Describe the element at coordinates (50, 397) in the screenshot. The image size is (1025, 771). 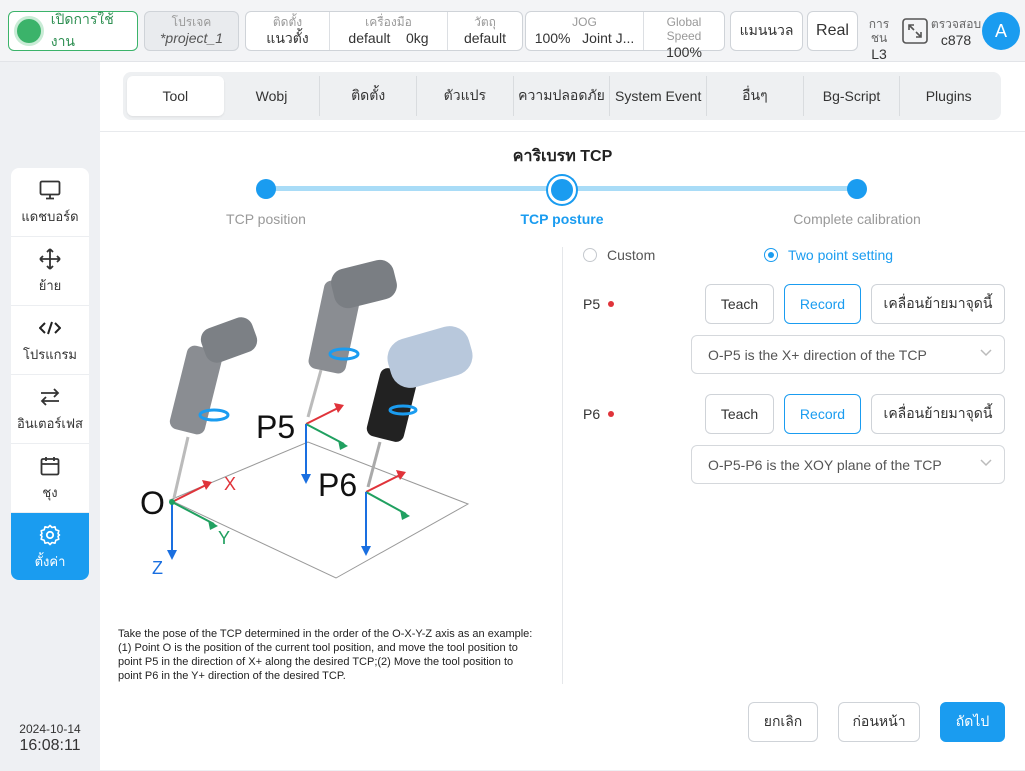
I see `swap-icon` at that location.